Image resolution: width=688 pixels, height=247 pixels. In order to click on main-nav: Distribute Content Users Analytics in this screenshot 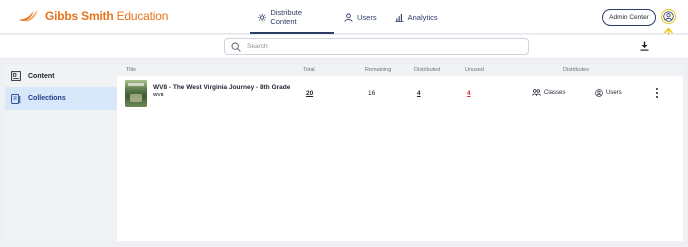, I will do `click(348, 17)`.